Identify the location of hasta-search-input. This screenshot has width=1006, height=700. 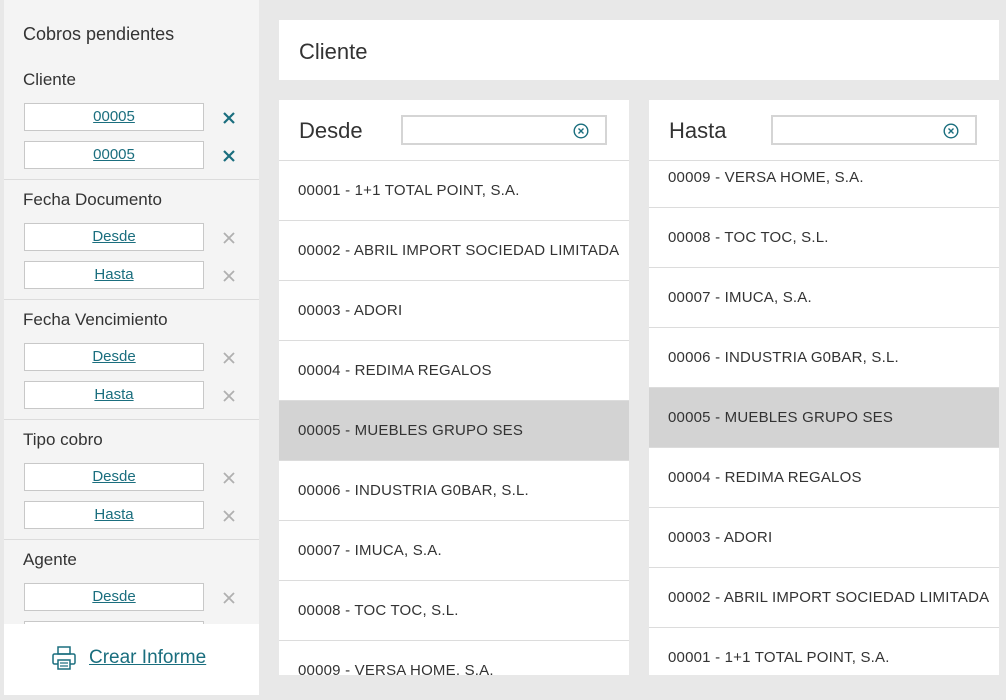
(859, 130).